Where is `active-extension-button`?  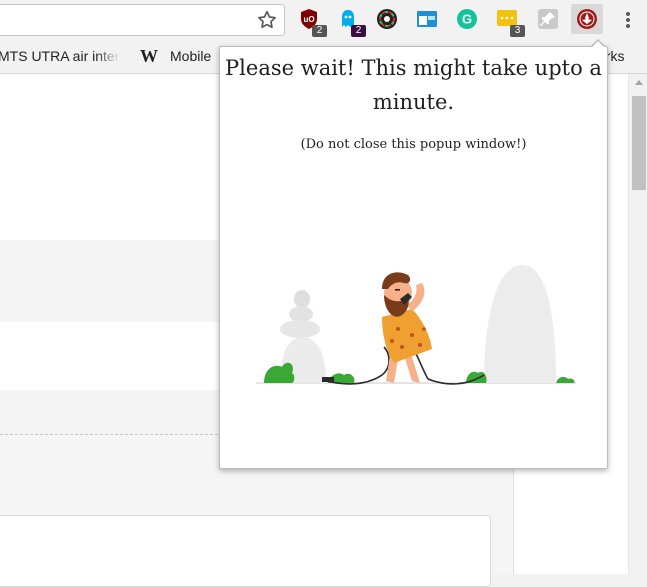 active-extension-button is located at coordinates (587, 19).